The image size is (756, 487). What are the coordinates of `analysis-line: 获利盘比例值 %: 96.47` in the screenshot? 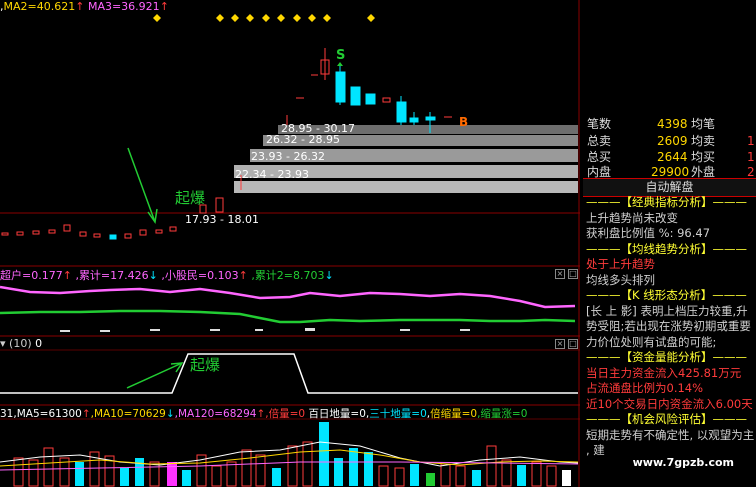 It's located at (648, 233).